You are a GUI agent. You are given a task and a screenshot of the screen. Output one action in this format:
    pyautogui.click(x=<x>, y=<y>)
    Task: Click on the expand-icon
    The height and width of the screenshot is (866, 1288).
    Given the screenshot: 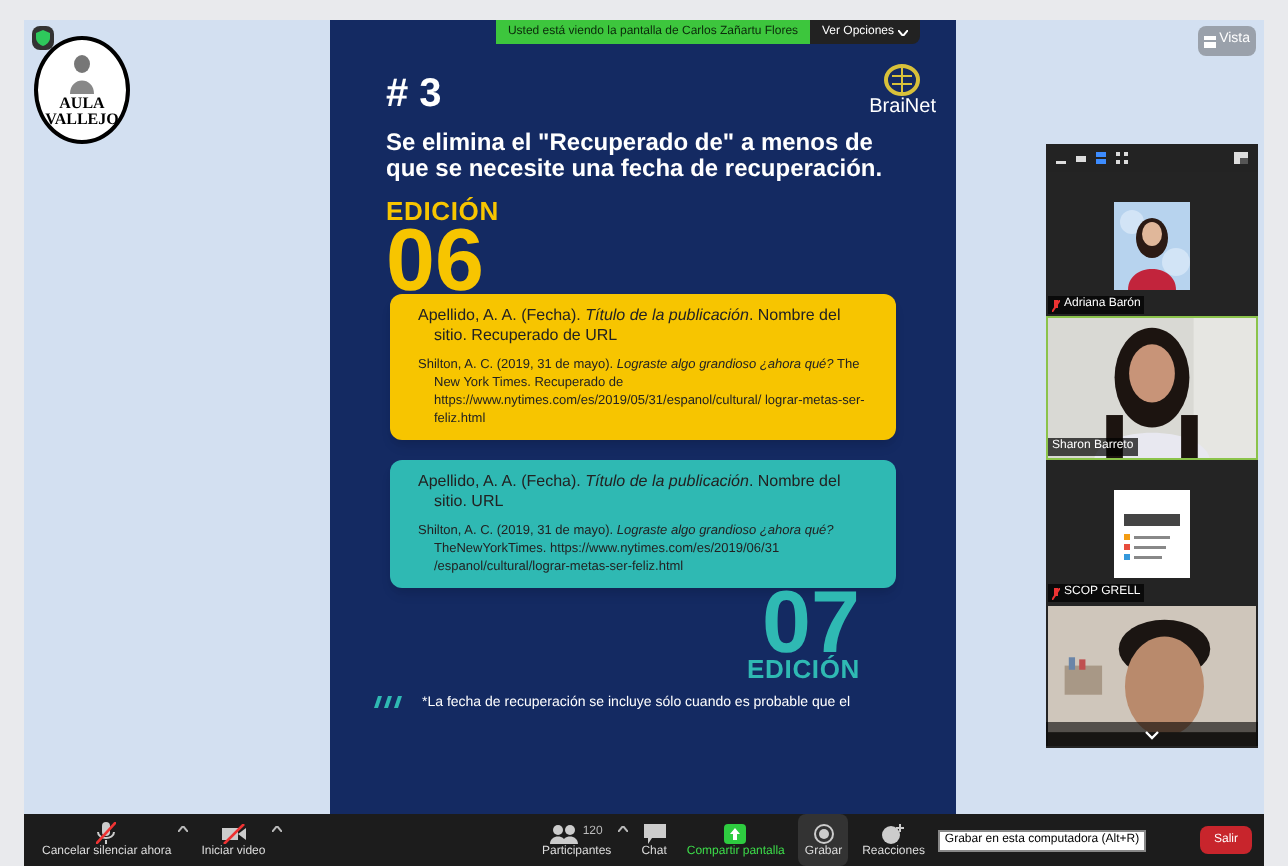 What is the action you would take?
    pyautogui.click(x=1241, y=158)
    